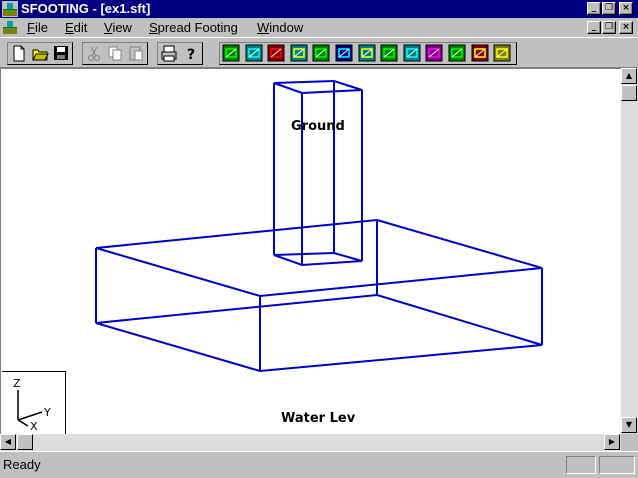 The image size is (638, 478). What do you see at coordinates (47, 412) in the screenshot?
I see `axis-y-label: Y` at bounding box center [47, 412].